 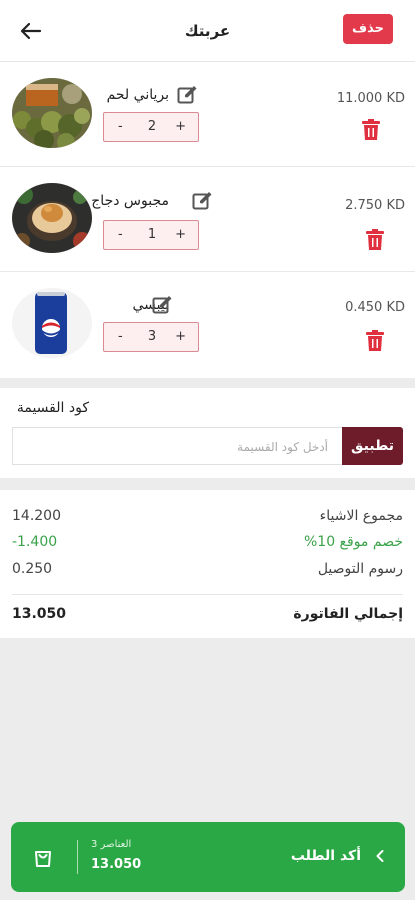 What do you see at coordinates (151, 235) in the screenshot?
I see `quantity-stepper: - 1 +` at bounding box center [151, 235].